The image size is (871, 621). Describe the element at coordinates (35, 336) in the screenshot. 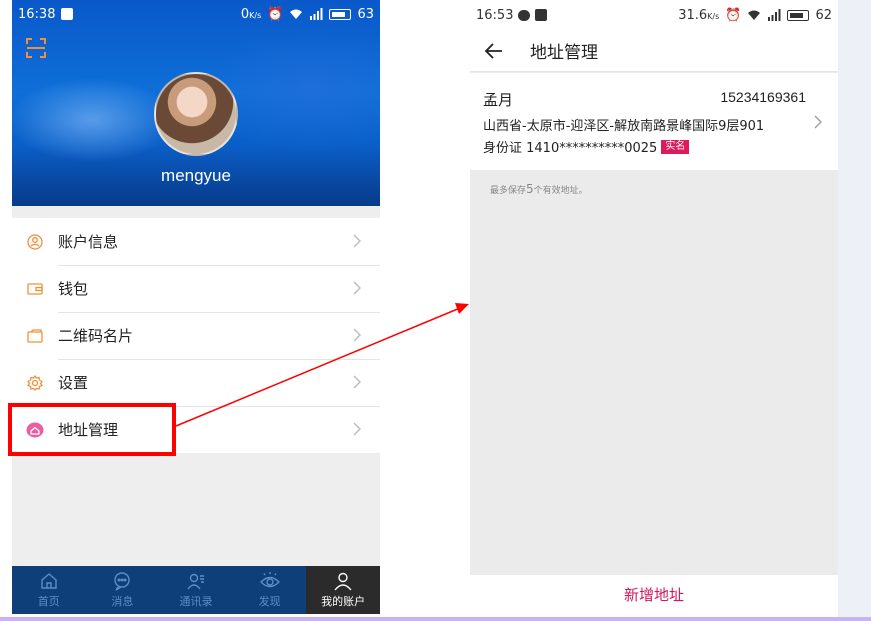

I see `qr-card-icon` at that location.